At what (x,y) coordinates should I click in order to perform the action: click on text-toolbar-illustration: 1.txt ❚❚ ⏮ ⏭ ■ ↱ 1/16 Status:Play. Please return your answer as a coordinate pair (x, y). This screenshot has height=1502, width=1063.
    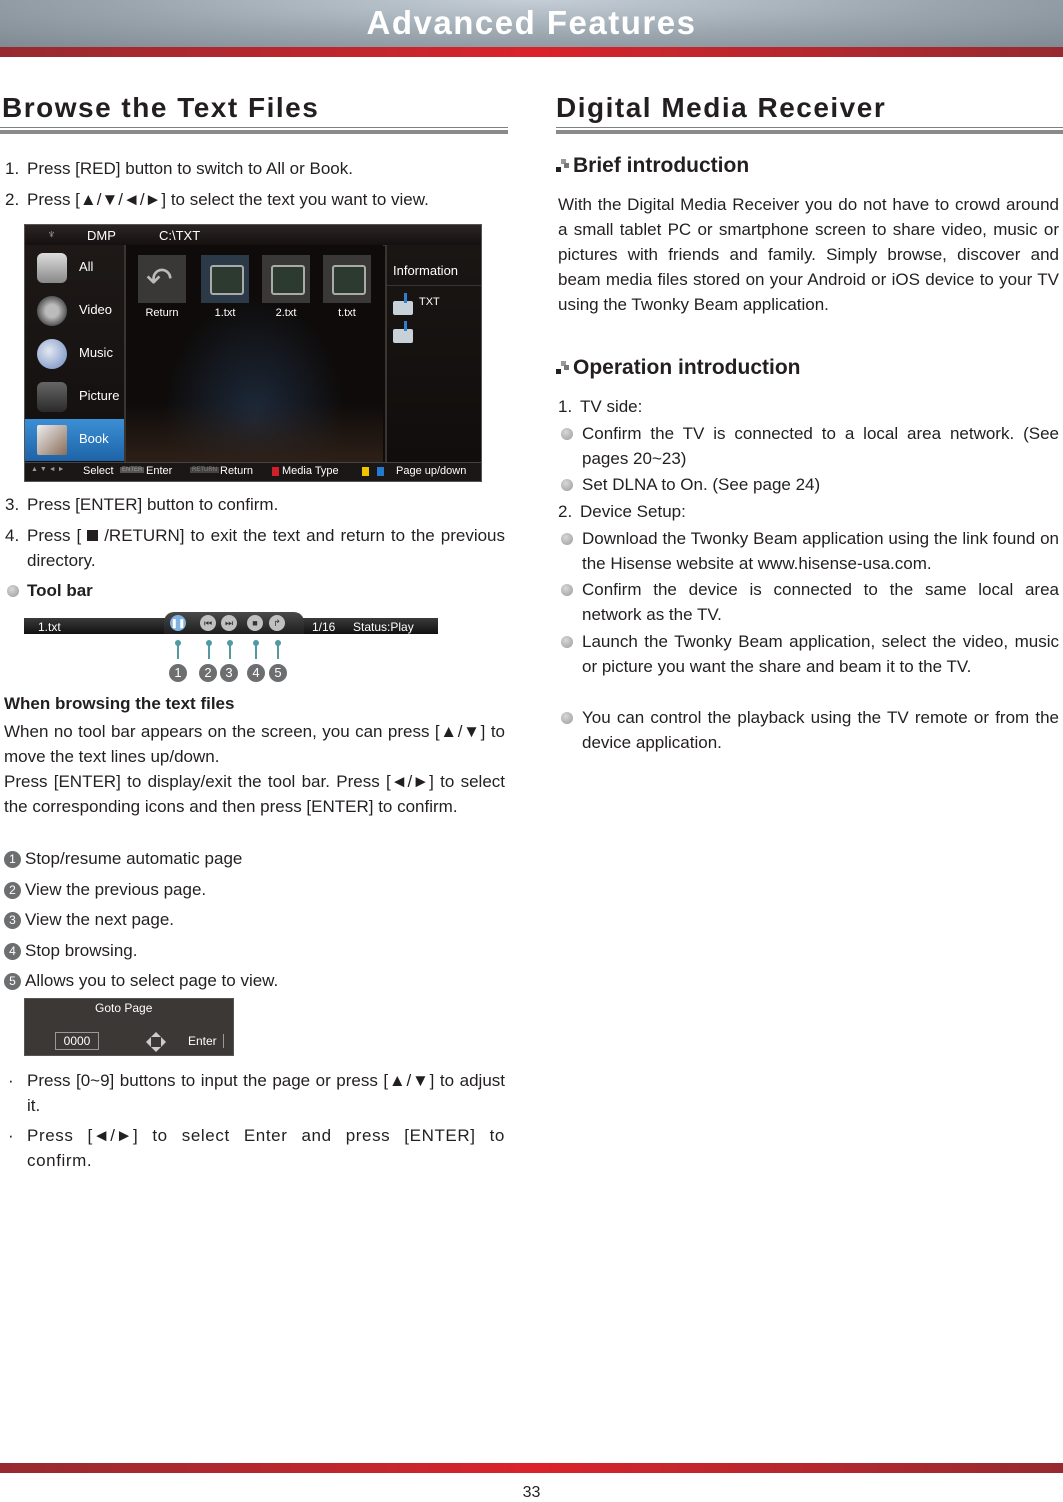
    Looking at the image, I should click on (231, 623).